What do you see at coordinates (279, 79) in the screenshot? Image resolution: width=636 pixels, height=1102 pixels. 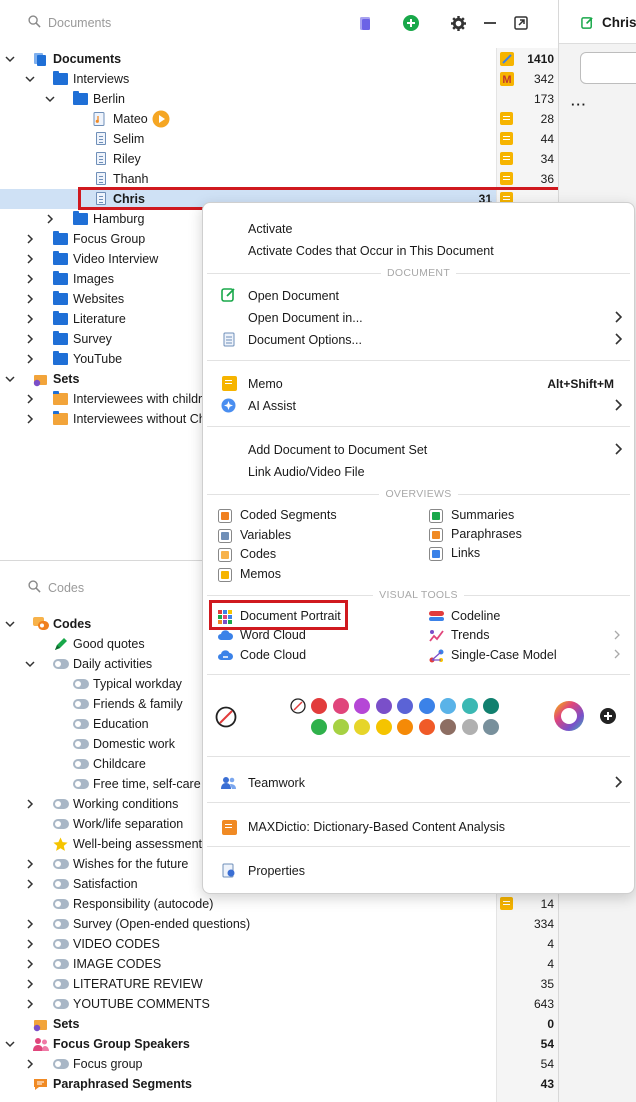 I see `tree-item-interviews: Interviews M 342` at bounding box center [279, 79].